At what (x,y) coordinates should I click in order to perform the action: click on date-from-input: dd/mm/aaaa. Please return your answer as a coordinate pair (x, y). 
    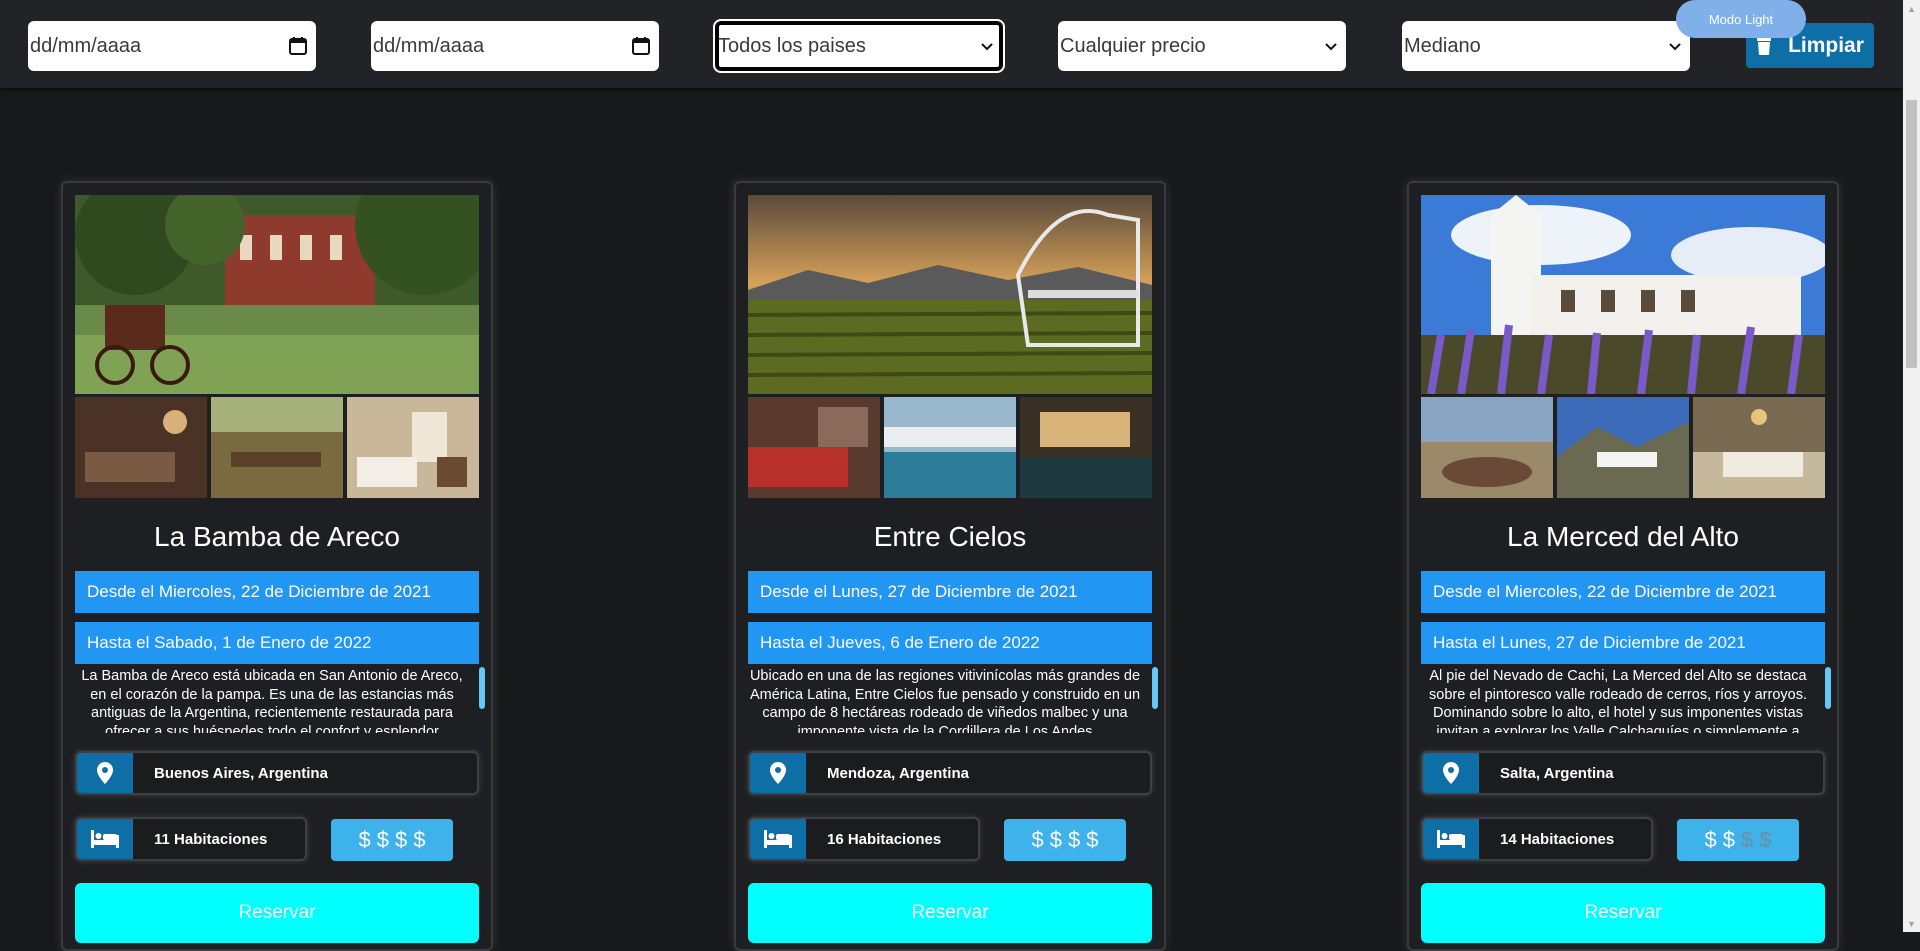
    Looking at the image, I should click on (172, 46).